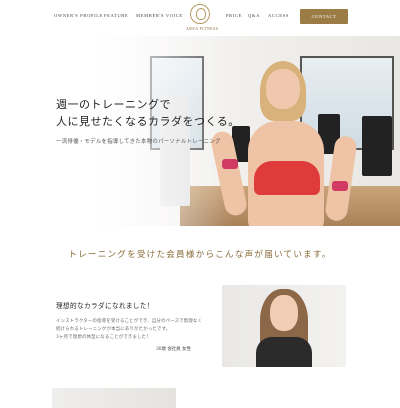 The height and width of the screenshot is (408, 400). I want to click on voice-title: 理想的なカラダになれました！, so click(105, 306).